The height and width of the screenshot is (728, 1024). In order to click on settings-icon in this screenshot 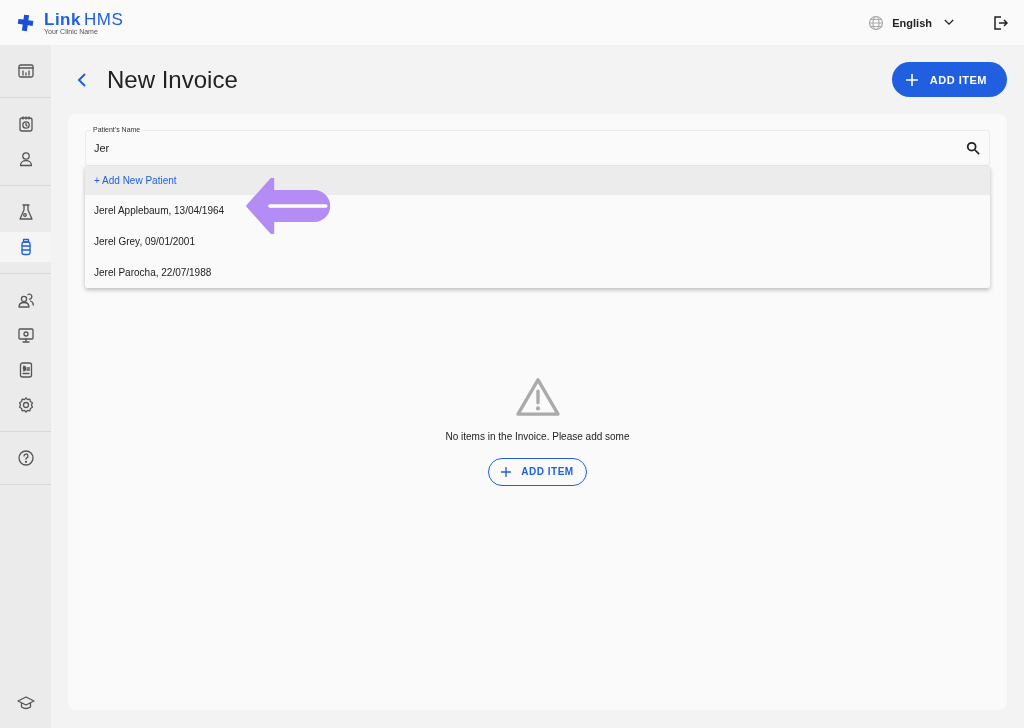, I will do `click(25, 405)`.